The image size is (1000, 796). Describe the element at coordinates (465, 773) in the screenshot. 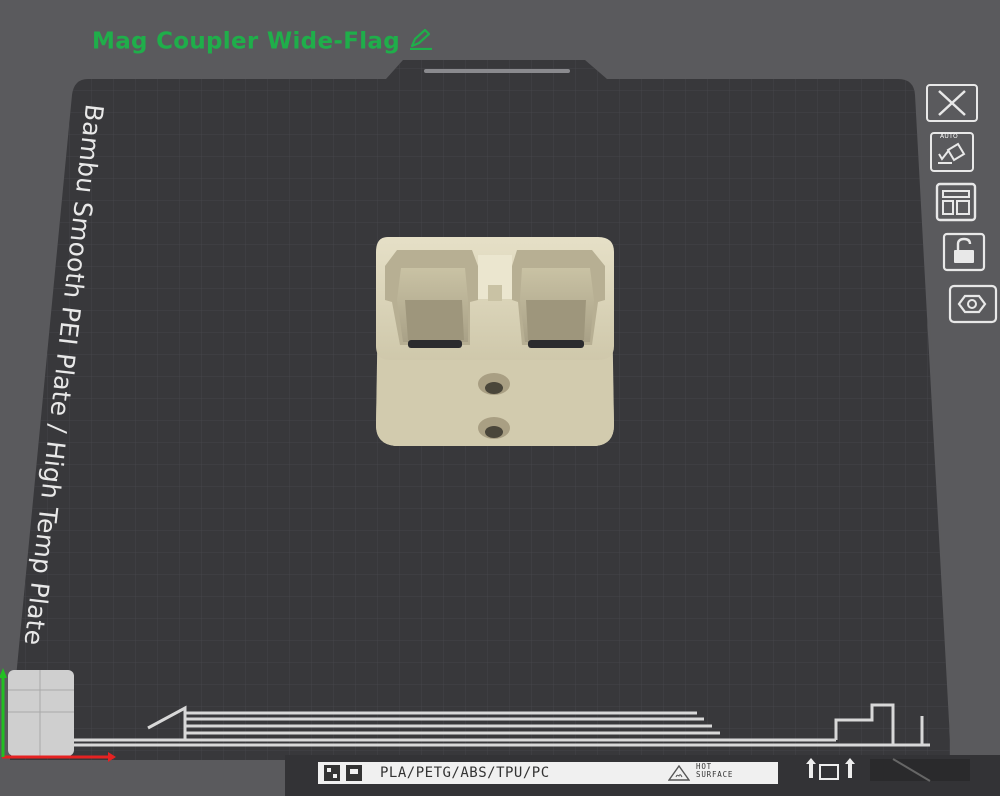

I see `filament-types: PLA/PETG/ABS/TPU/PC` at that location.